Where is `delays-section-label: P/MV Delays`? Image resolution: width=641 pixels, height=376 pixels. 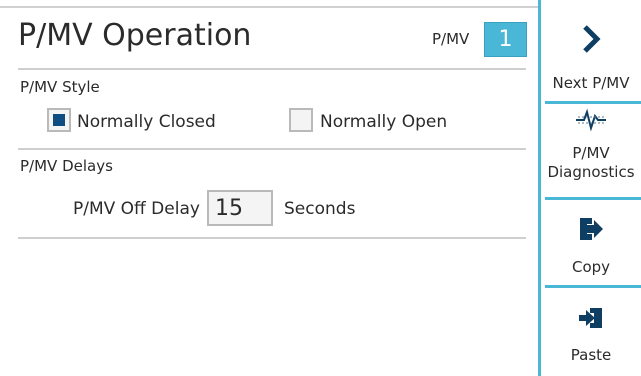 delays-section-label: P/MV Delays is located at coordinates (66, 166).